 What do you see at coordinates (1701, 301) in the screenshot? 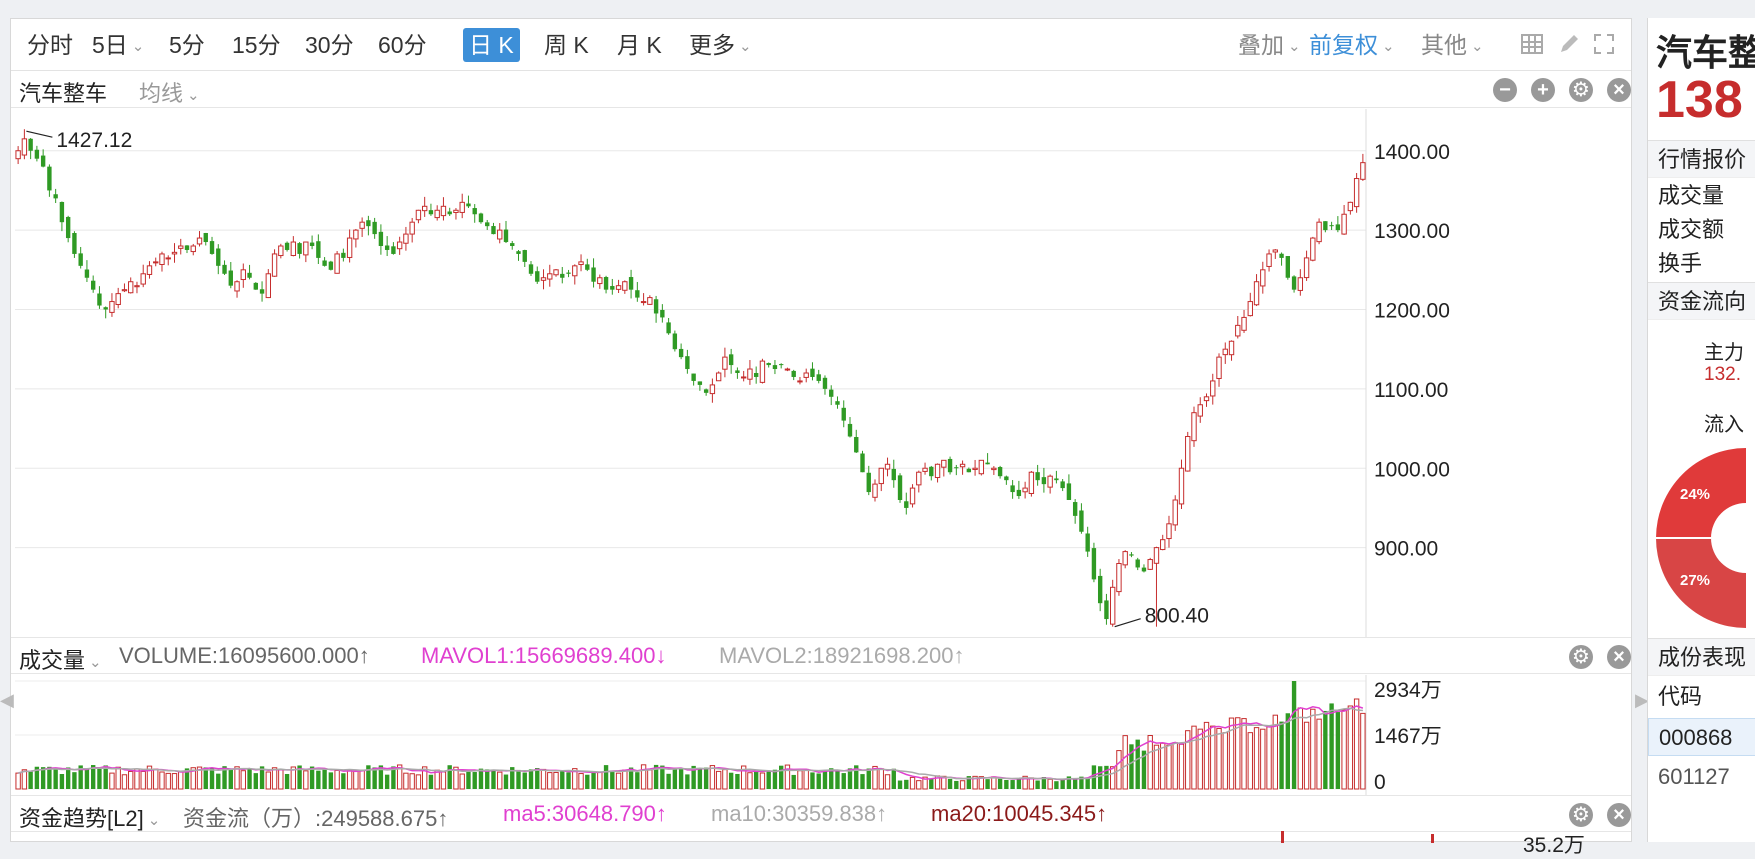
I see `fund-flow-tab: 资金流向` at bounding box center [1701, 301].